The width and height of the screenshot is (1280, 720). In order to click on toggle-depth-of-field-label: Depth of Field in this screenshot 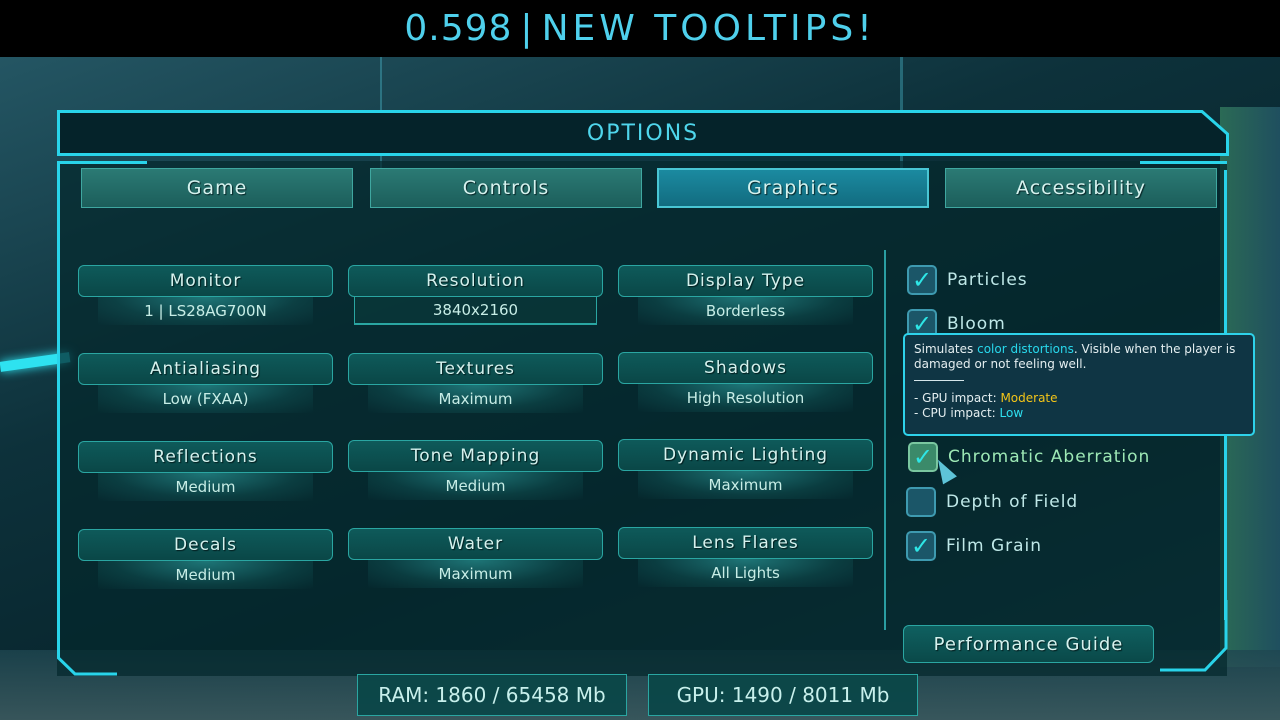, I will do `click(1012, 502)`.